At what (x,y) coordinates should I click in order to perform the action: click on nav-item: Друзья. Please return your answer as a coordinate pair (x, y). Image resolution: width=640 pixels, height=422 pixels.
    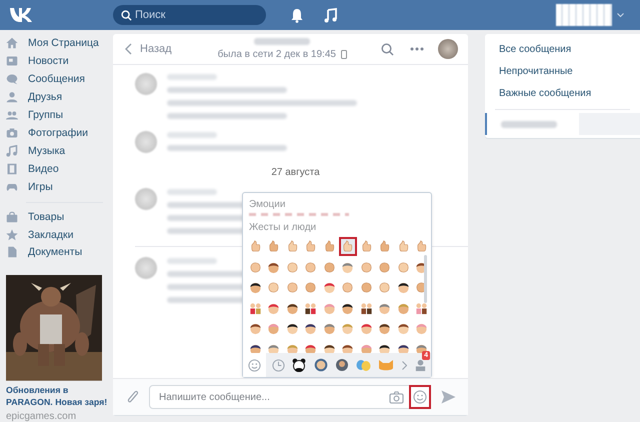
    Looking at the image, I should click on (59, 97).